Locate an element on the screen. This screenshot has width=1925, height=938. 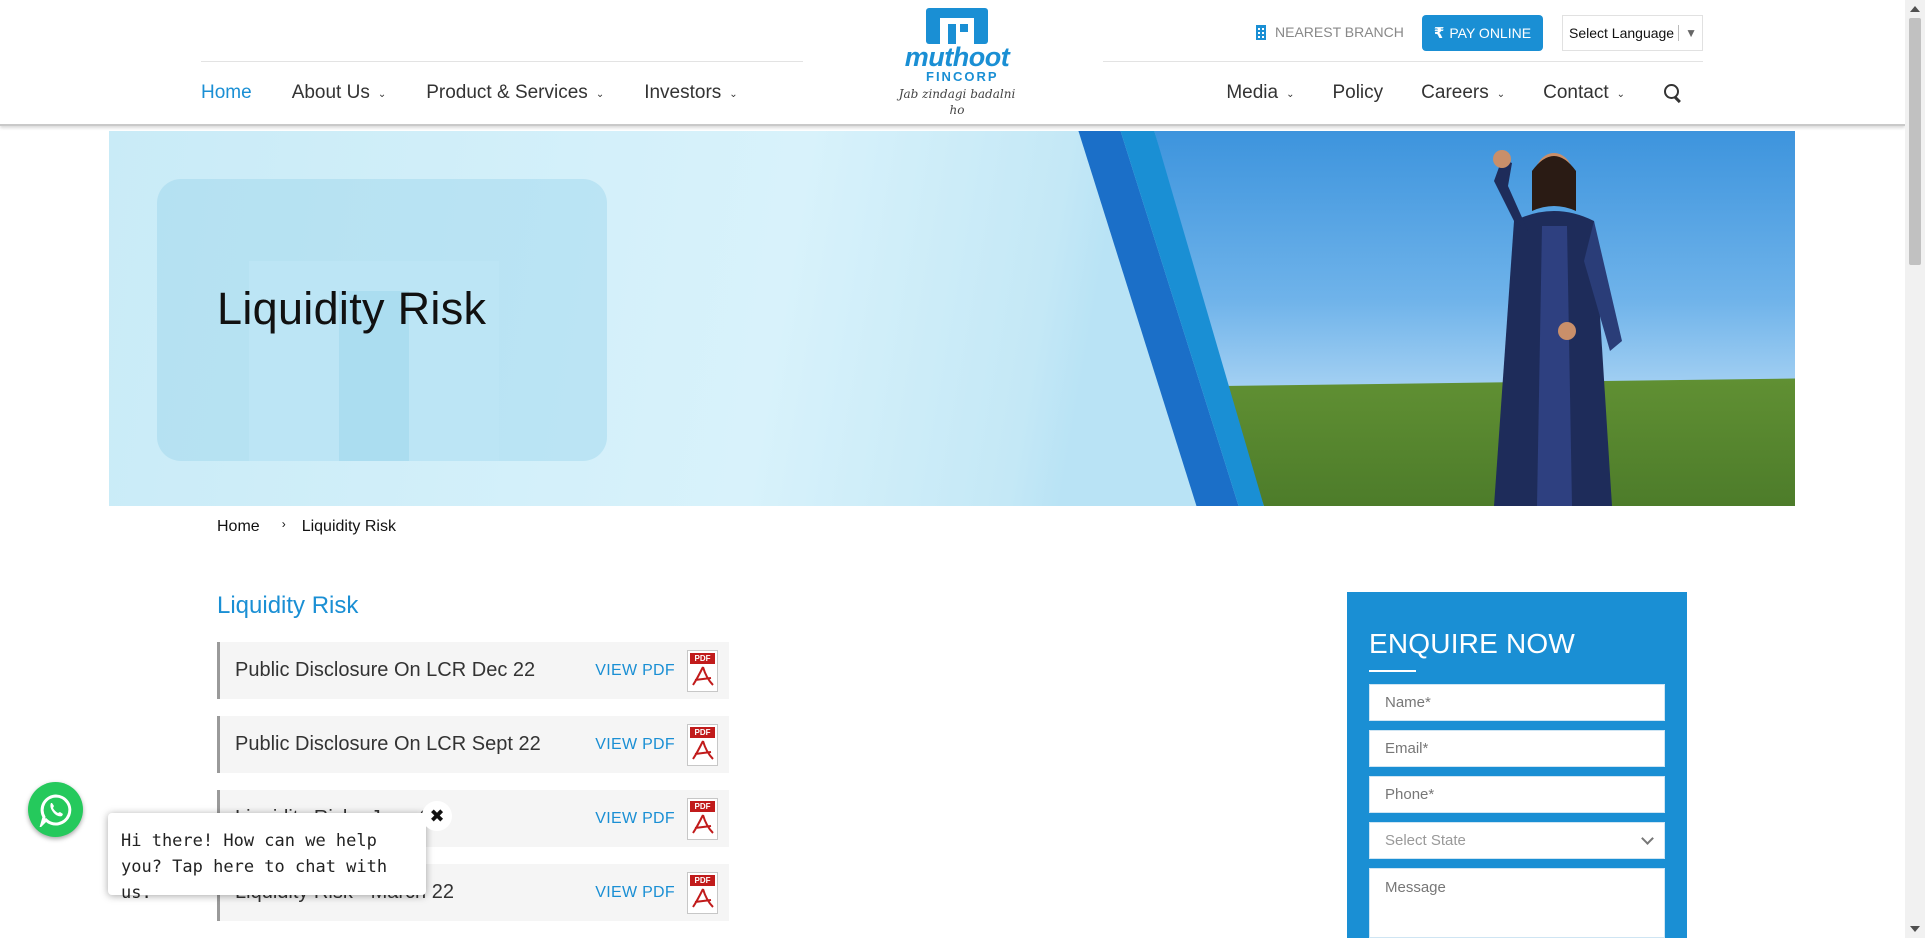
search-button is located at coordinates (1673, 93).